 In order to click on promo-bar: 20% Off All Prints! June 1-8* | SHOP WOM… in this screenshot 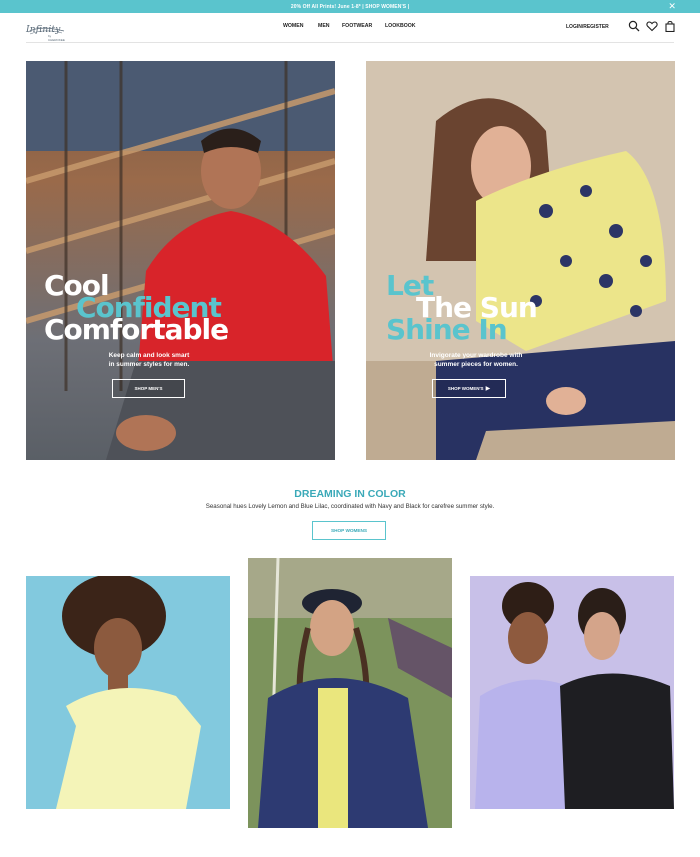, I will do `click(350, 6)`.